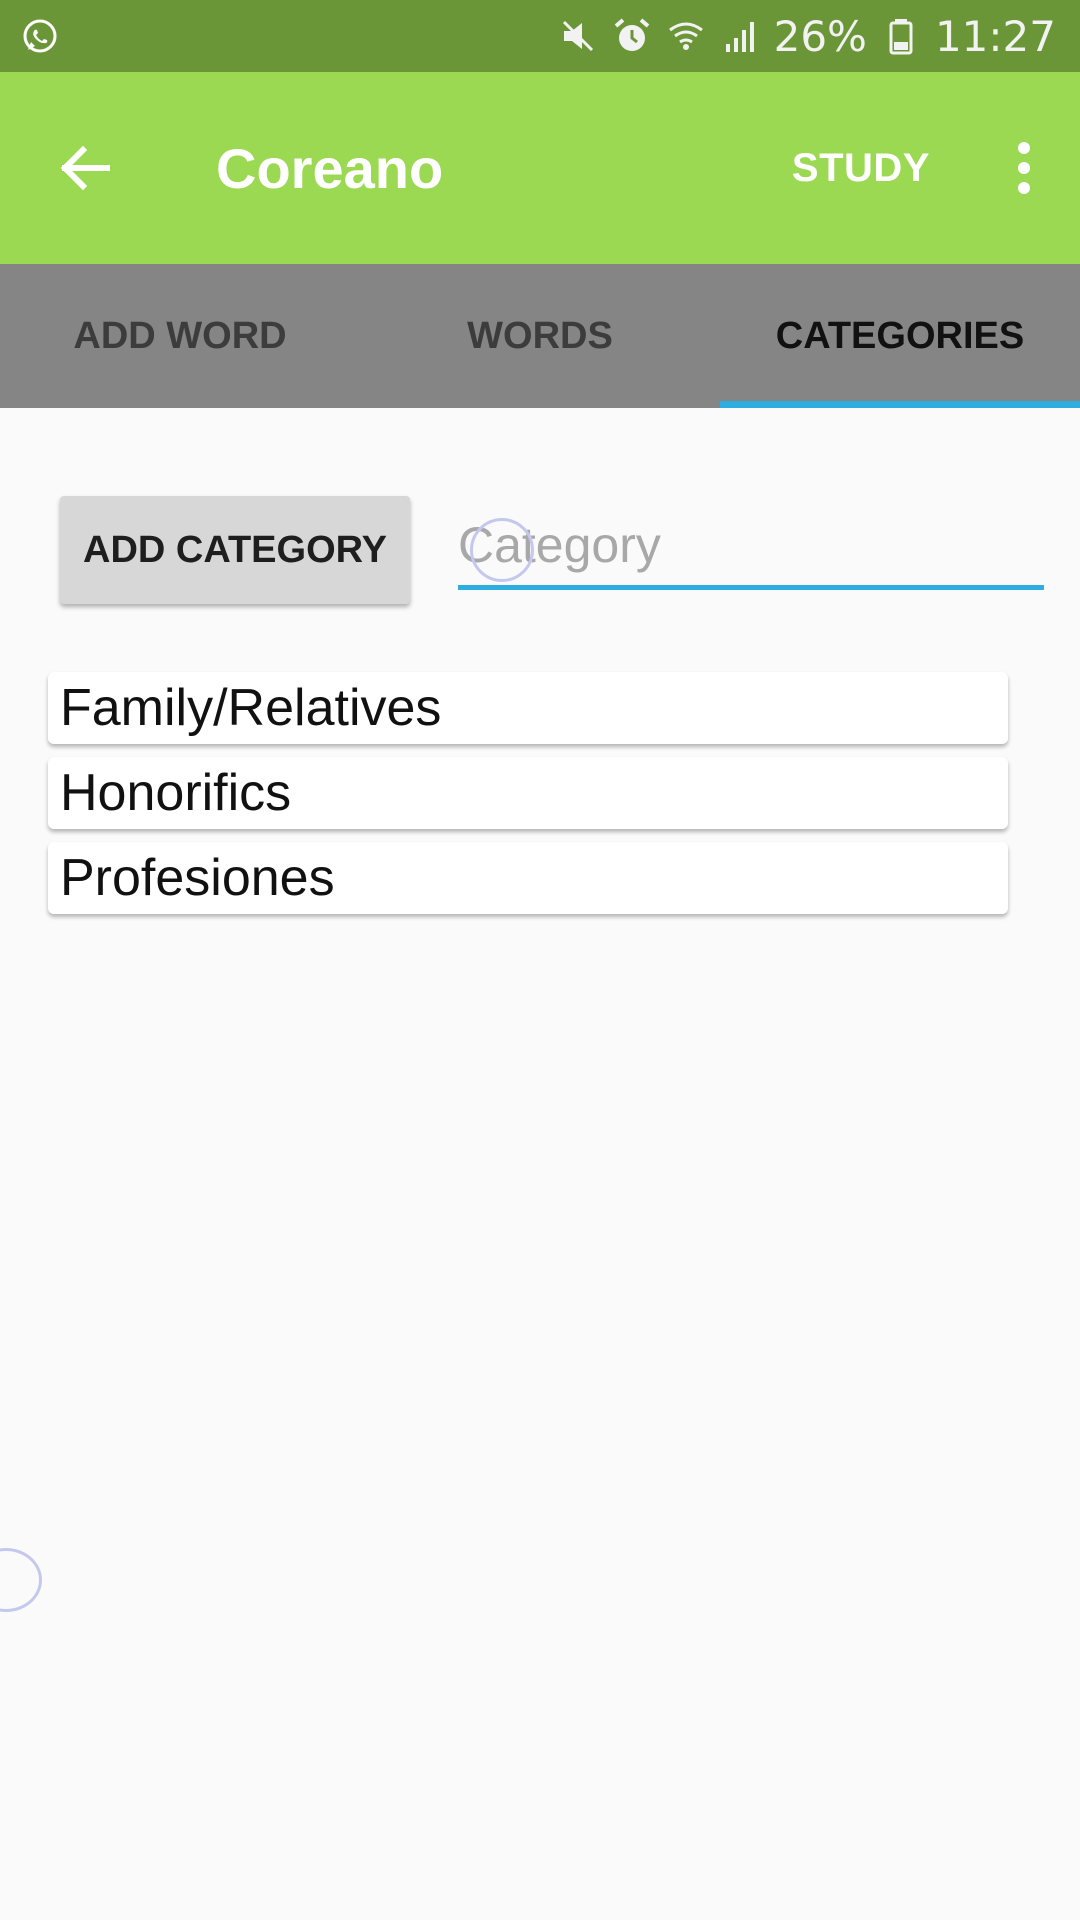 The height and width of the screenshot is (1920, 1080). What do you see at coordinates (21, 1580) in the screenshot?
I see `touch-indicator` at bounding box center [21, 1580].